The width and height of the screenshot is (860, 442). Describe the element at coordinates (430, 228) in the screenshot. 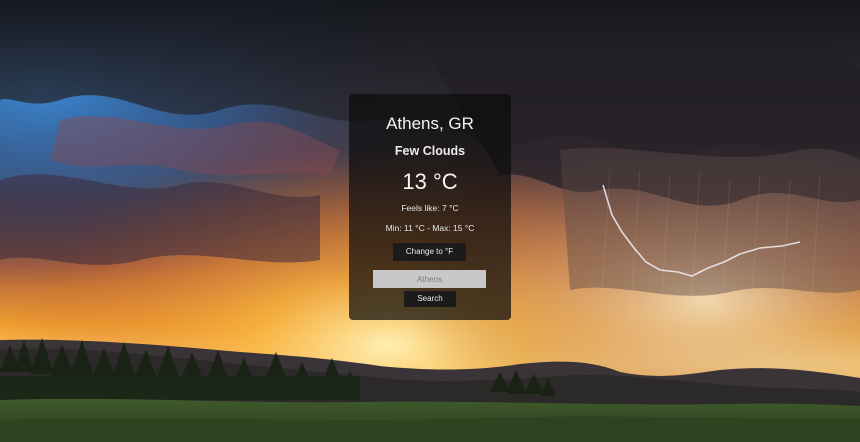

I see `min-max-temperature: Min: 11 °C - Max: 15 °C` at that location.